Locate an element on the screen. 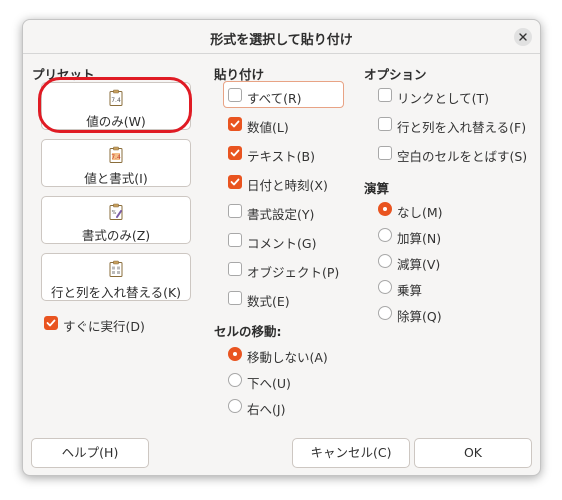  paste-comments-checkbox: コメント(G) is located at coordinates (285, 241).